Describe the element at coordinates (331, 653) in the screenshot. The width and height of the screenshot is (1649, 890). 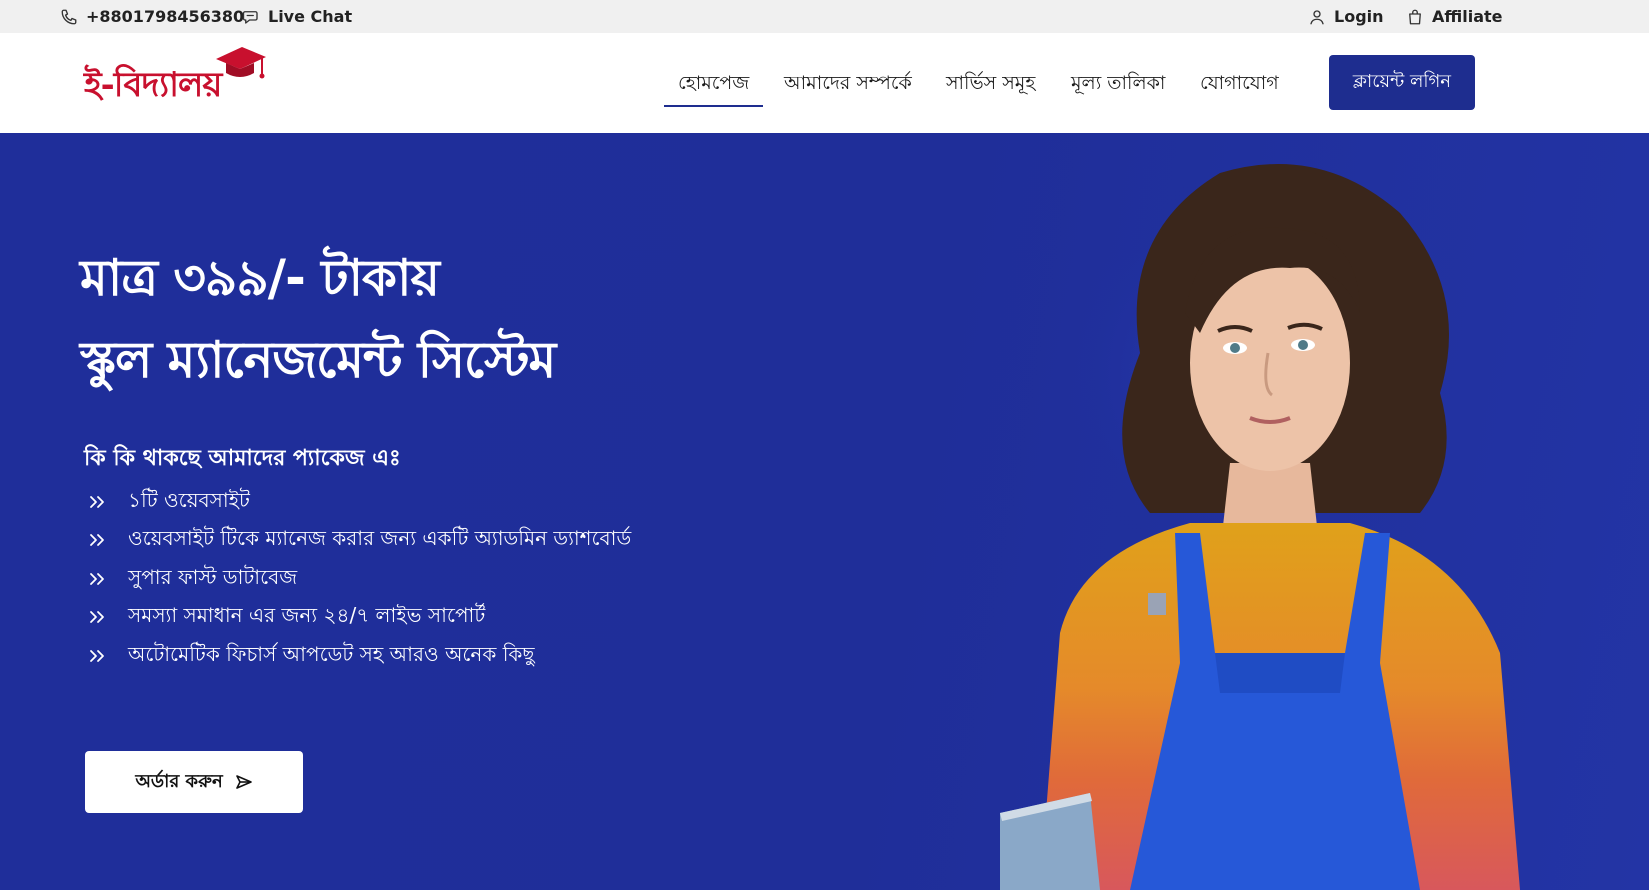
I see `feature-text: অটোমেটিক ফিচার্স আপডেট সহ আরও অনেক কিছু` at that location.